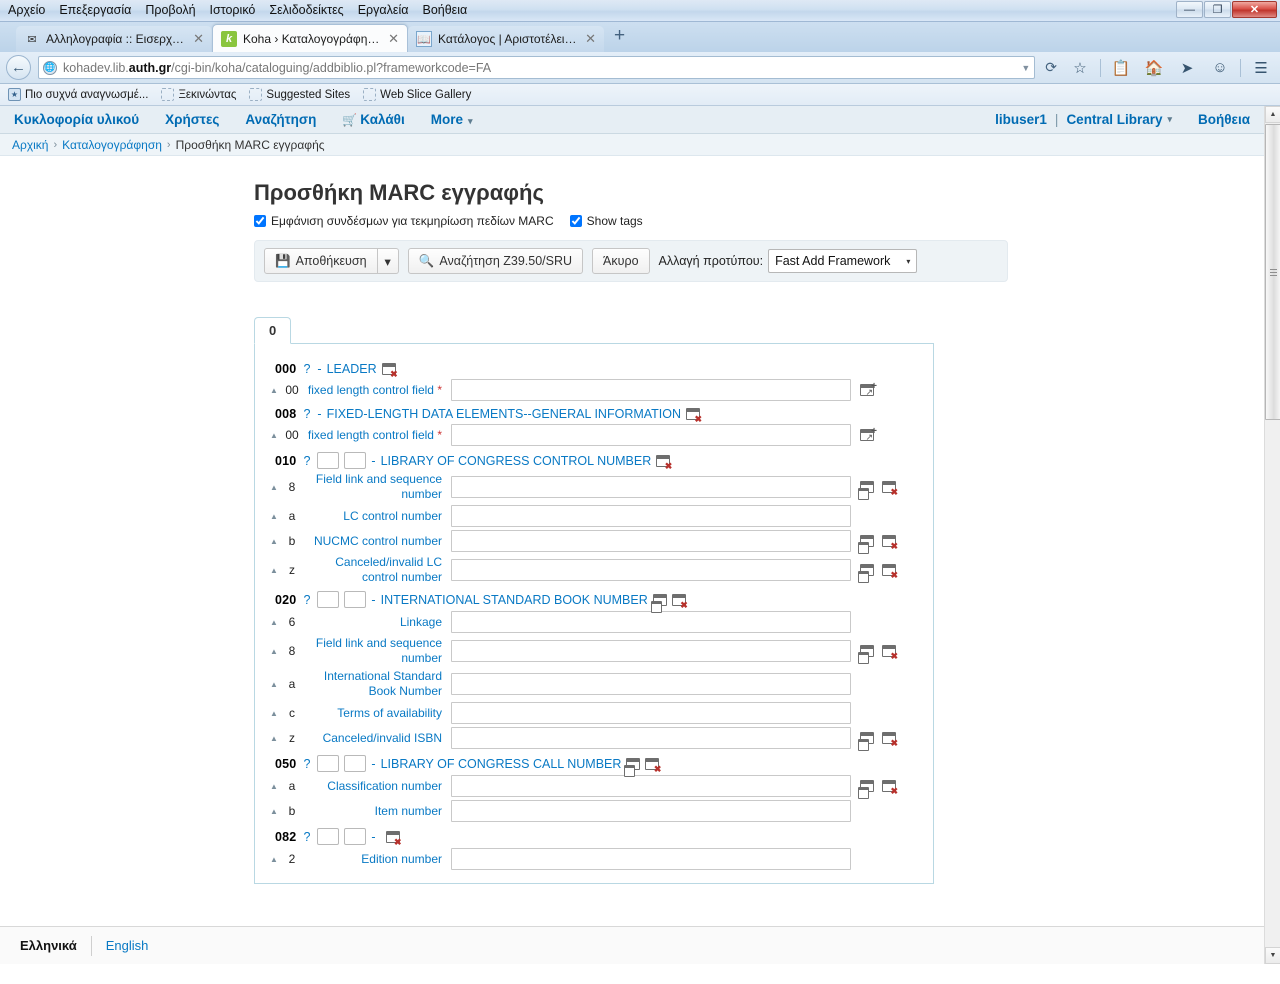  I want to click on bookmark-suggested-sites: Suggested Sites, so click(299, 94).